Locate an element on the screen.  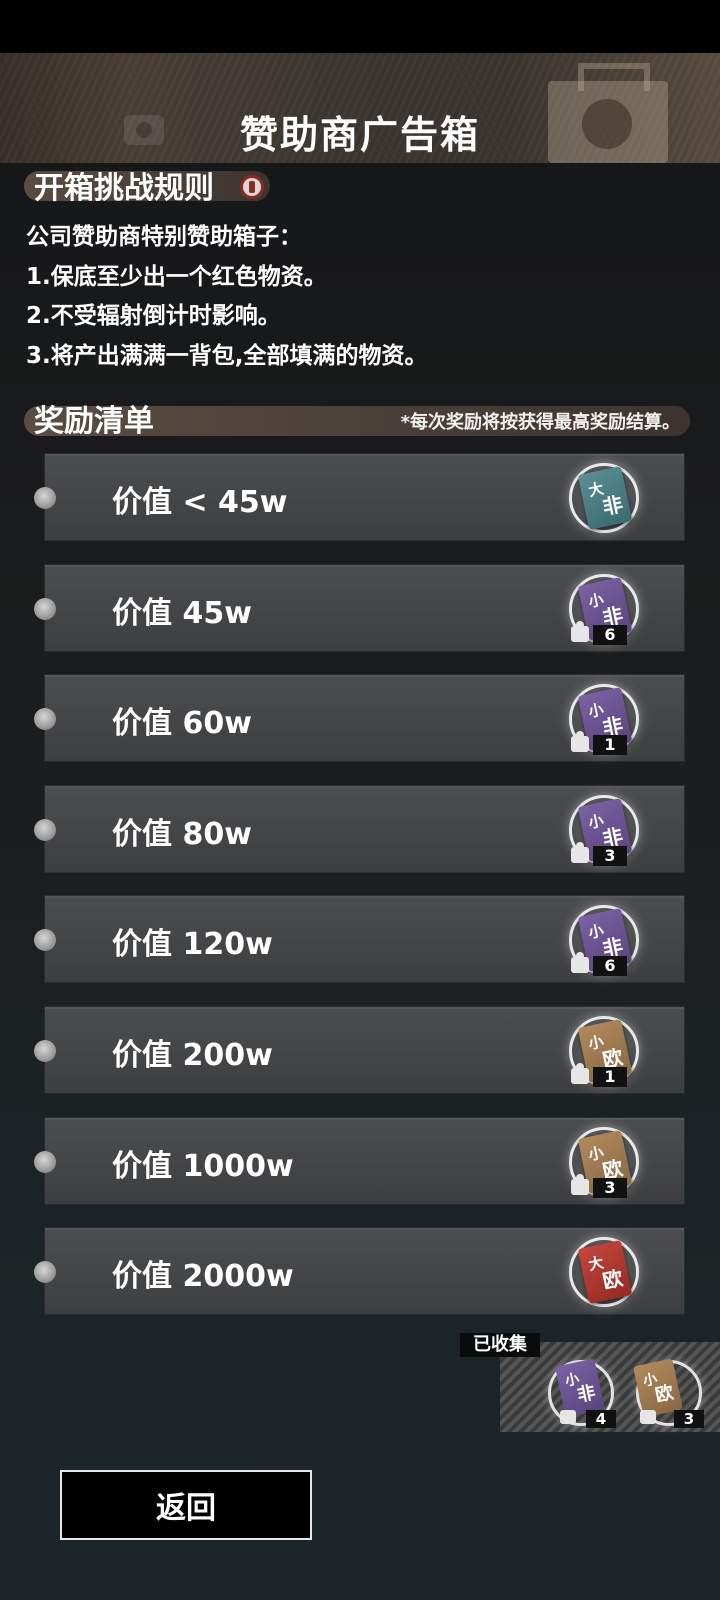
back-button: 返回 is located at coordinates (186, 1505).